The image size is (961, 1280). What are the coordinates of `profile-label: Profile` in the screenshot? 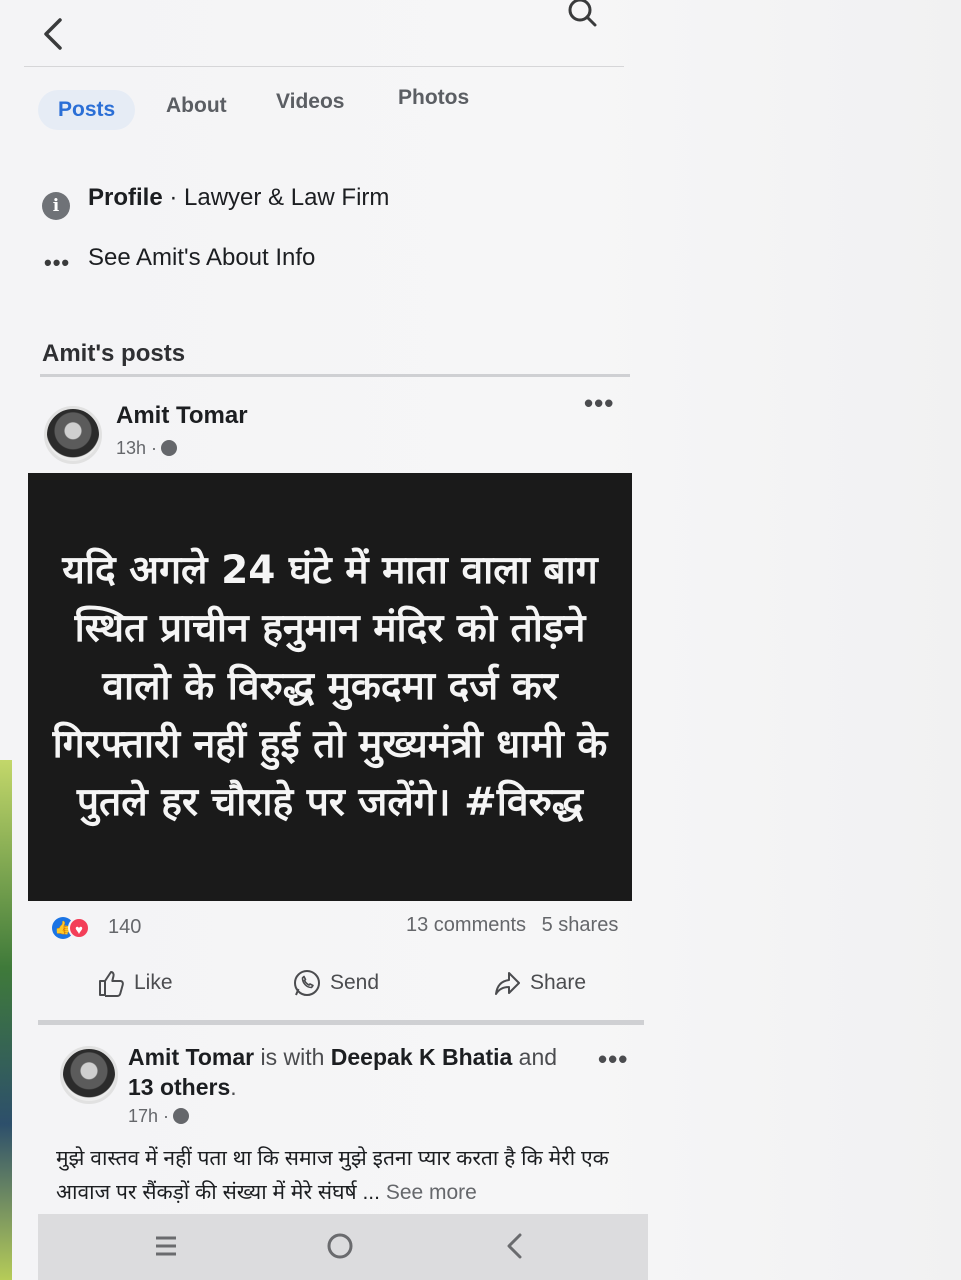 It's located at (125, 197).